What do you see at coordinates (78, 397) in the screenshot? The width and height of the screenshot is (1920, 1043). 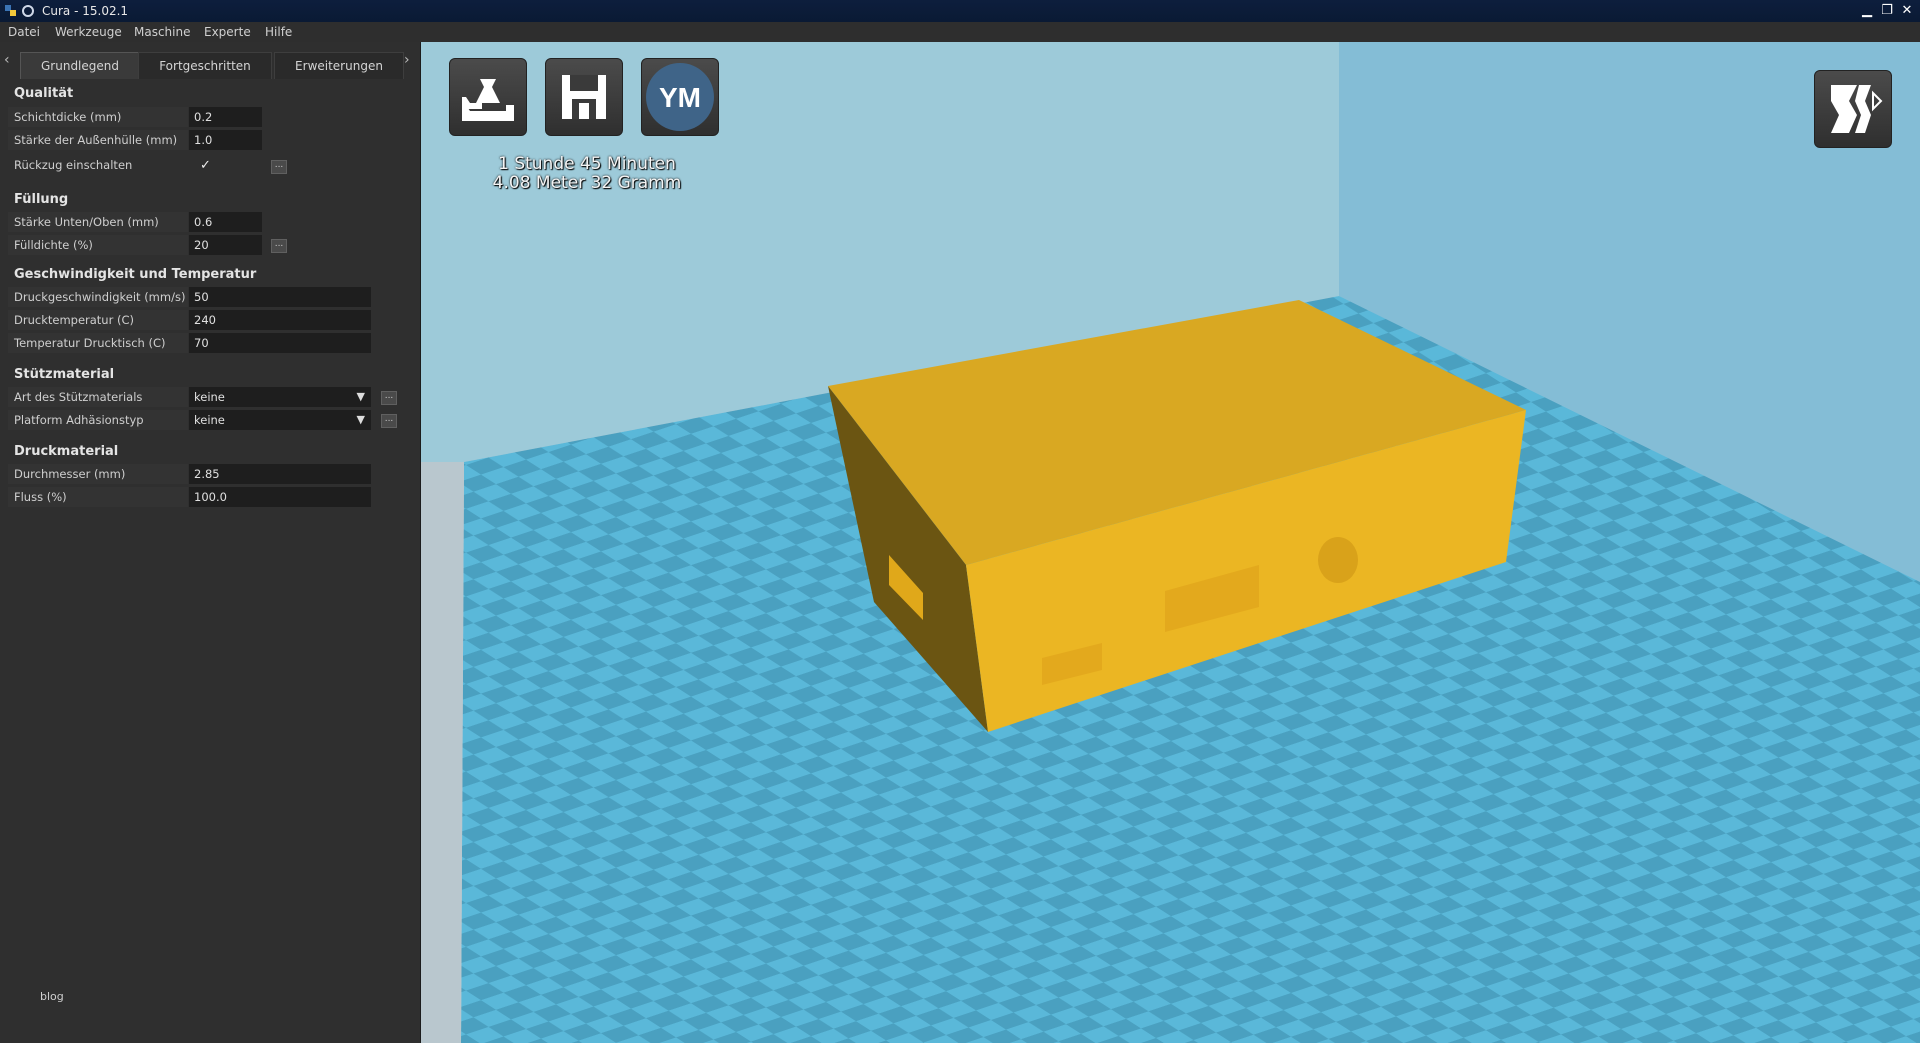 I see `support-type-label: Art des Stützmaterials` at bounding box center [78, 397].